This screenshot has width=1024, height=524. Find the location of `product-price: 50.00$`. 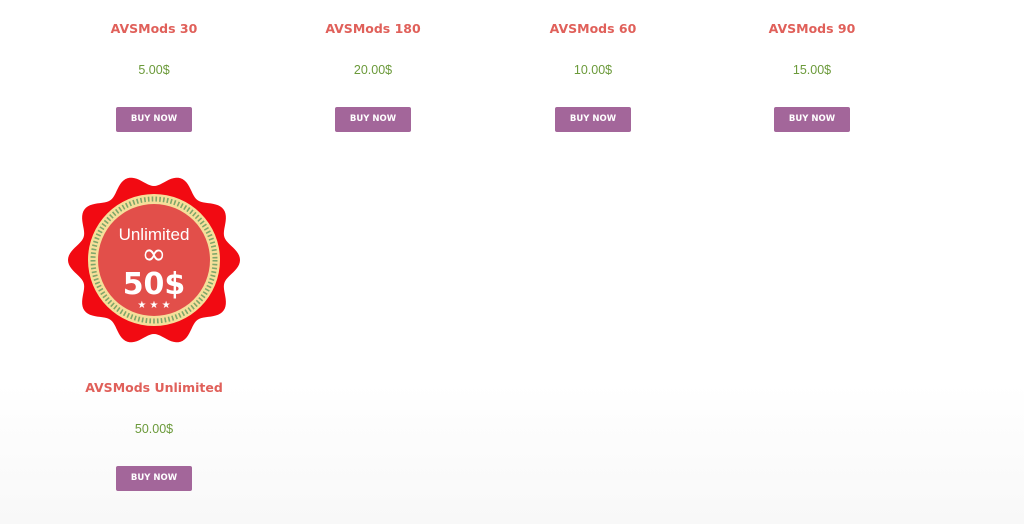

product-price: 50.00$ is located at coordinates (154, 429).